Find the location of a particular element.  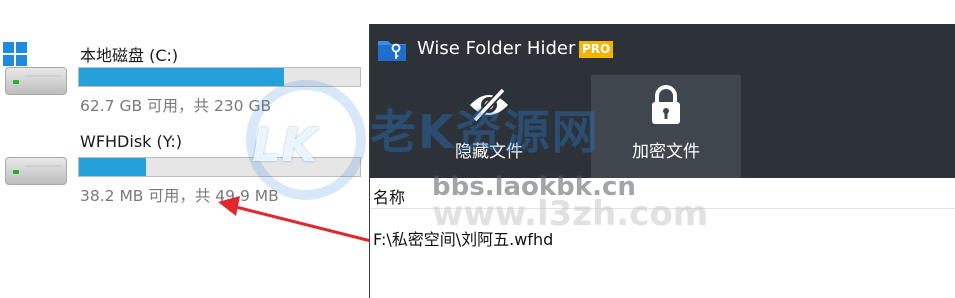

app-title: Wise Folder Hider is located at coordinates (496, 48).